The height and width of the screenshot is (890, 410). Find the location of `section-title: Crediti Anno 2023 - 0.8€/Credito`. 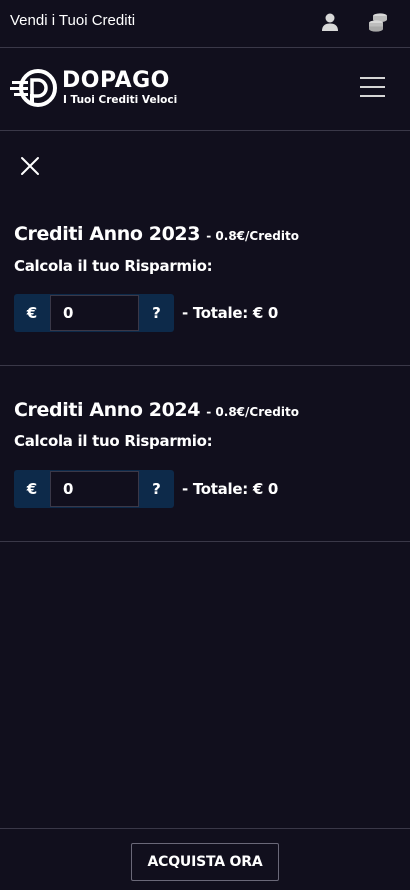

section-title: Crediti Anno 2023 - 0.8€/Credito is located at coordinates (156, 234).